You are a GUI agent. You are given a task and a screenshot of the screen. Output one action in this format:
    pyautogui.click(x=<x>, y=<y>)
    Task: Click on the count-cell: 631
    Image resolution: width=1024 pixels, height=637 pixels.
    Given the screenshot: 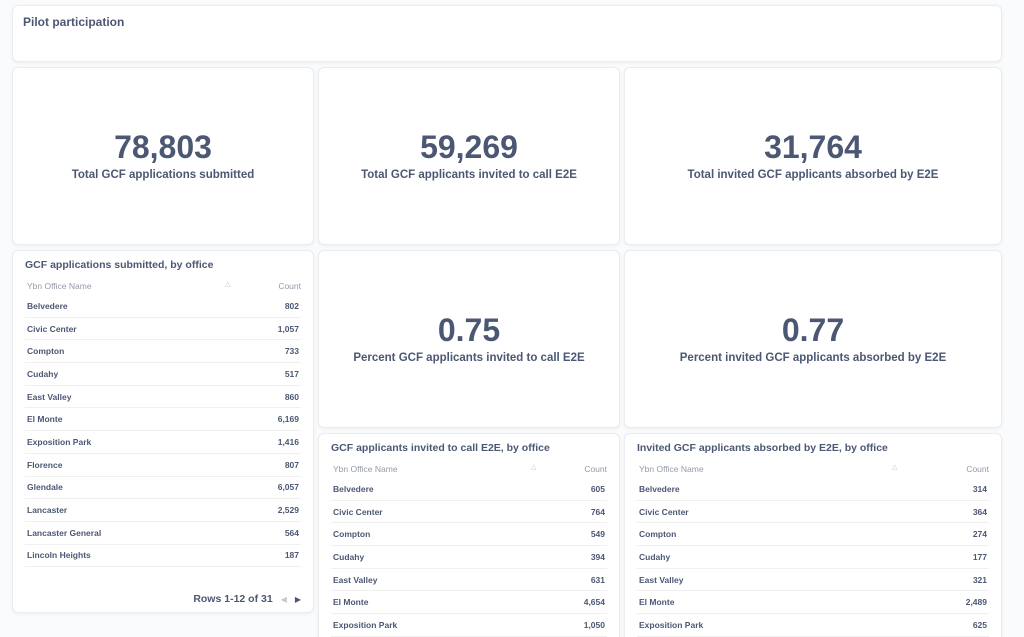 What is the action you would take?
    pyautogui.click(x=597, y=579)
    